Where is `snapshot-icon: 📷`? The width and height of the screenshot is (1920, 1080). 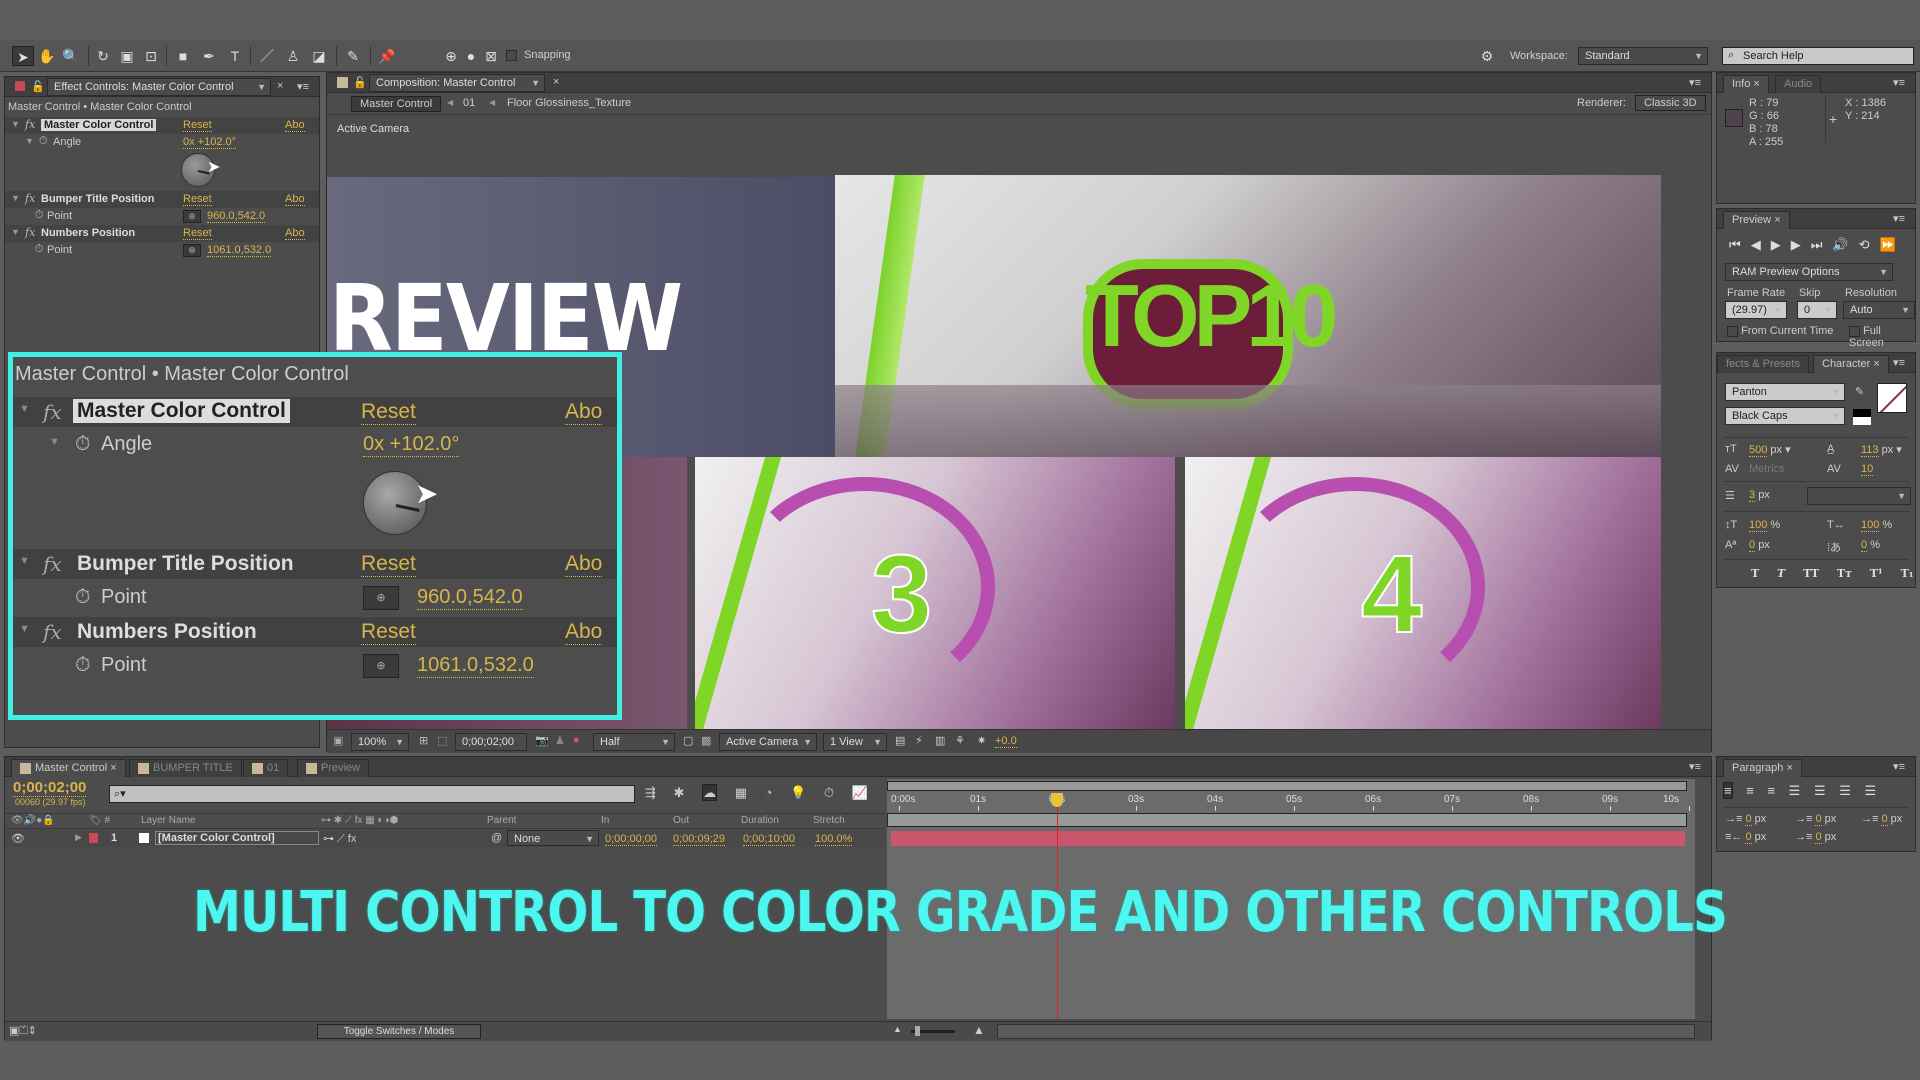
snapshot-icon: 📷 is located at coordinates (542, 740).